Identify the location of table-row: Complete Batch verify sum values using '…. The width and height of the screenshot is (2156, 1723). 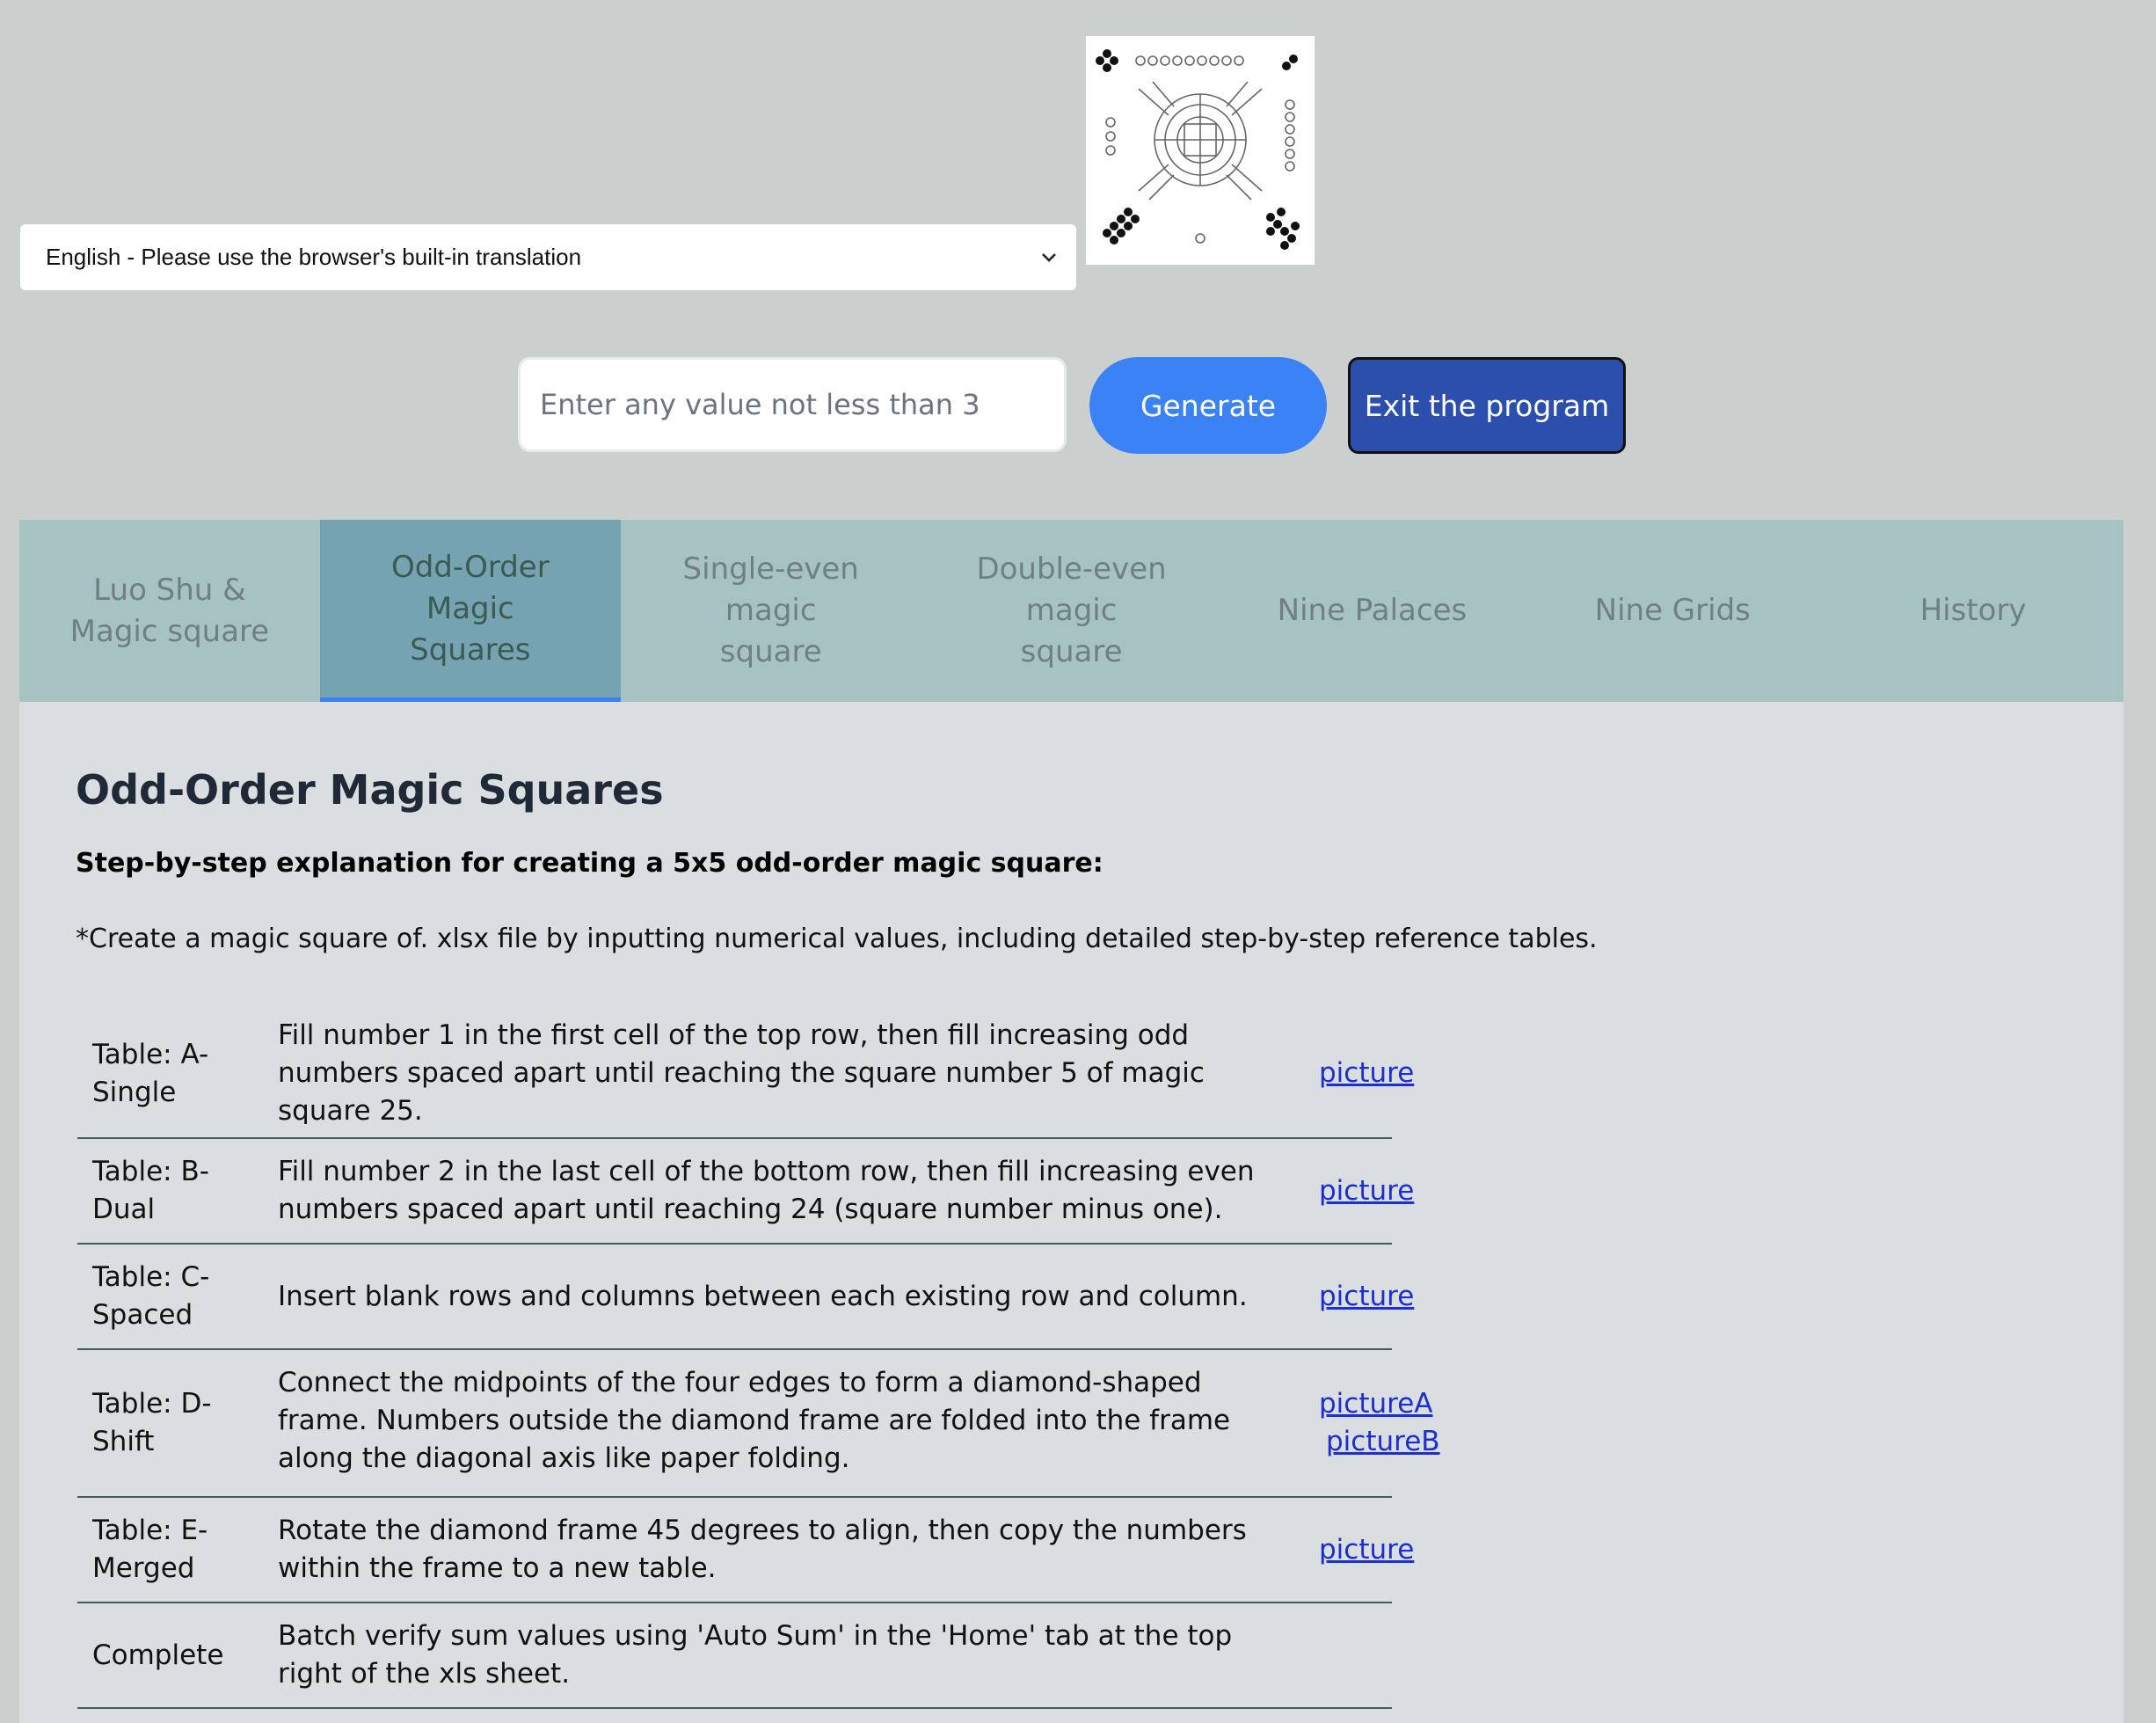
(734, 1656).